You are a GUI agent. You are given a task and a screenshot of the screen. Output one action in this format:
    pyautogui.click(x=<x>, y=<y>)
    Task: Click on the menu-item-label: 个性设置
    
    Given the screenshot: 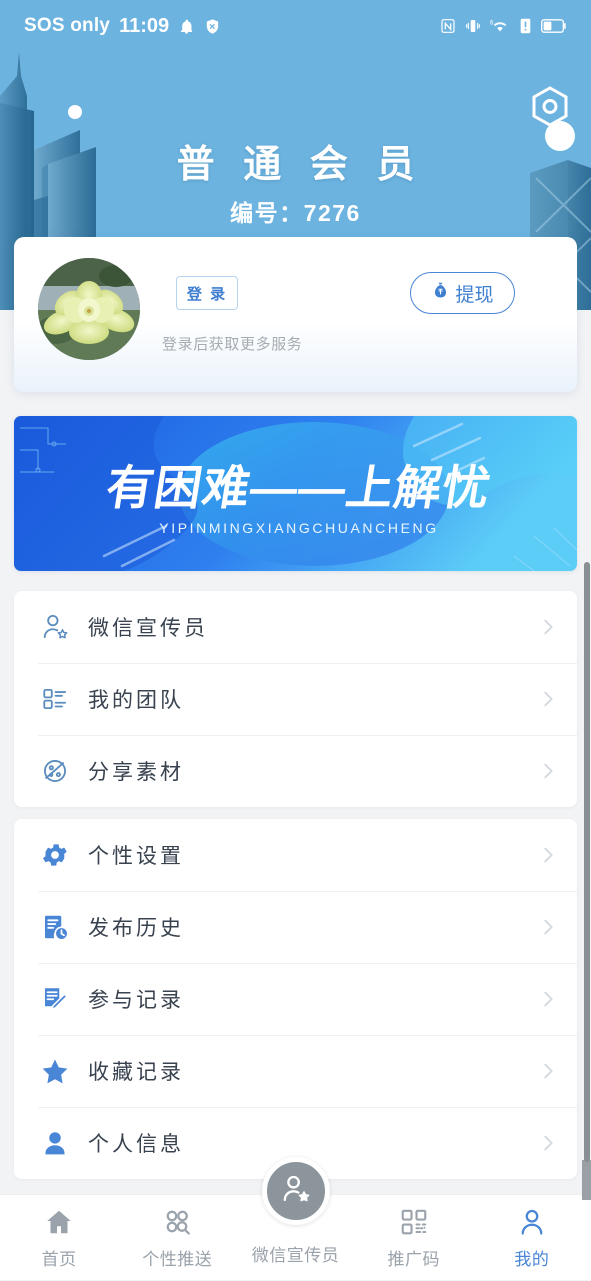 What is the action you would take?
    pyautogui.click(x=136, y=856)
    